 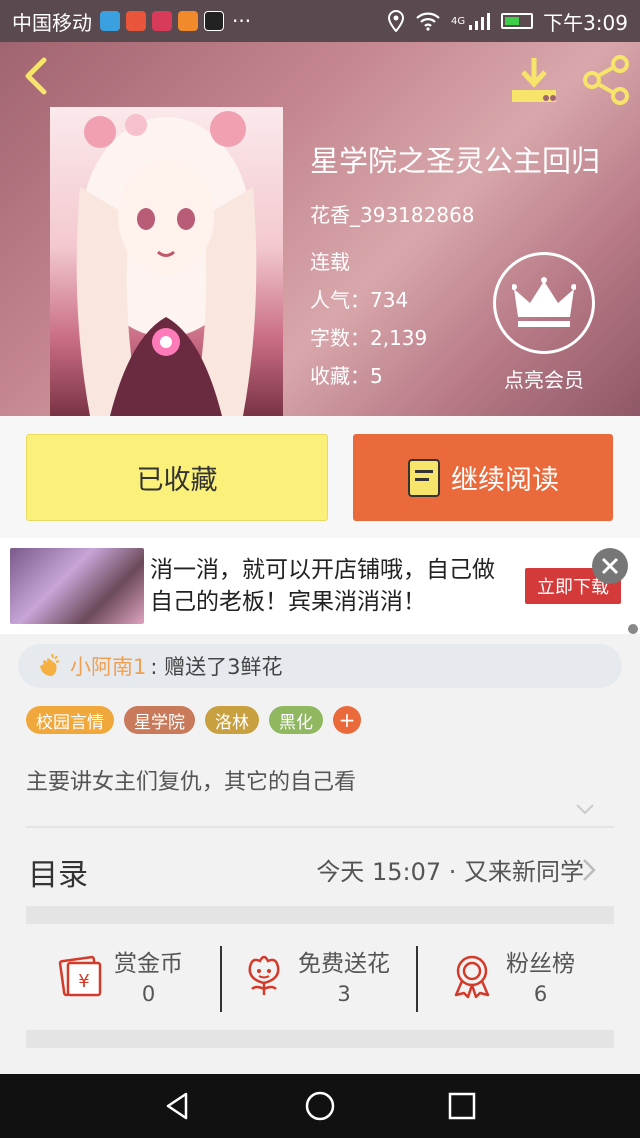 I want to click on chevron-left-icon, so click(x=36, y=76).